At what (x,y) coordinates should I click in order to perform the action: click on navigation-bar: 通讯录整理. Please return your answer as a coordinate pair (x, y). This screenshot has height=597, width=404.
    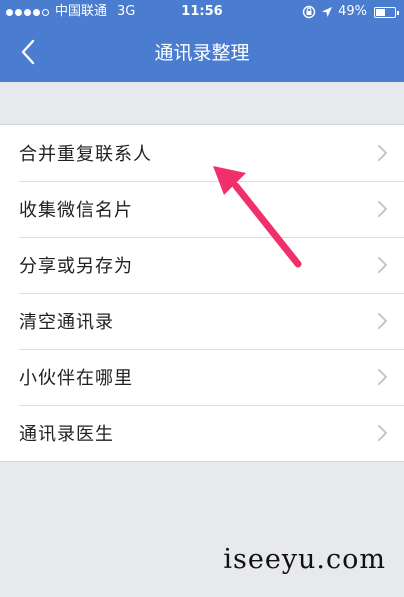
    Looking at the image, I should click on (202, 53).